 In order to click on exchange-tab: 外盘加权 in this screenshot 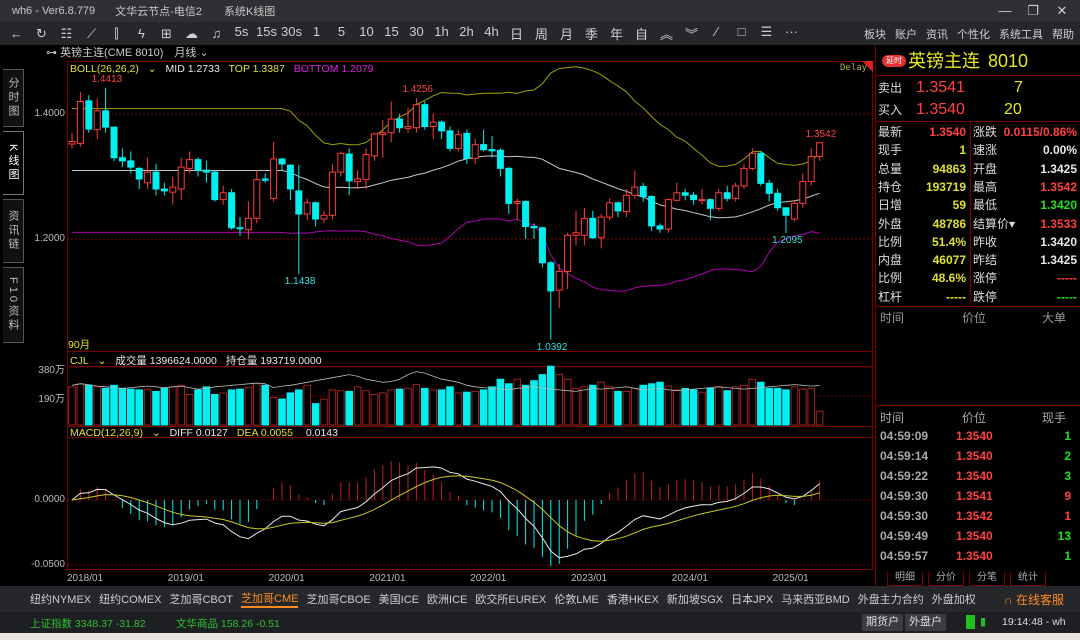, I will do `click(954, 599)`.